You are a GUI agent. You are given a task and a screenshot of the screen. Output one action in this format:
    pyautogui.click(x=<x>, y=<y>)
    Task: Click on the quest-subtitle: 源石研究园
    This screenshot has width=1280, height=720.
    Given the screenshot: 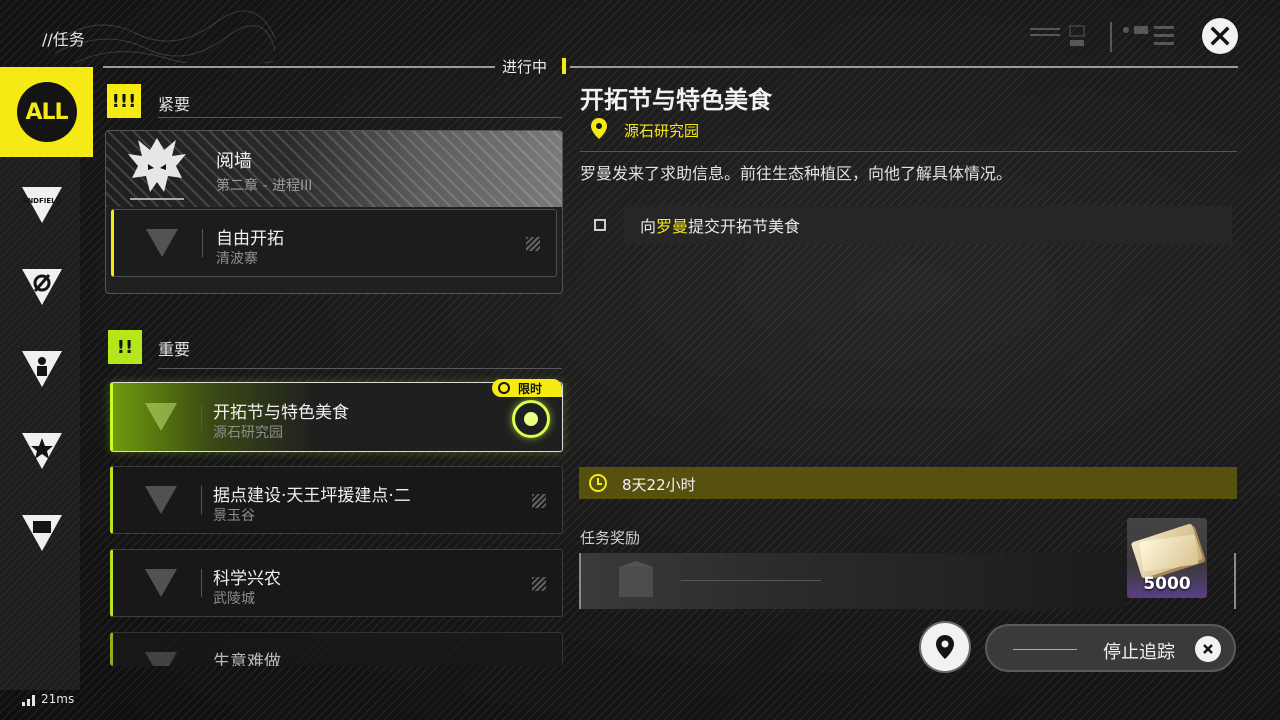 What is the action you would take?
    pyautogui.click(x=248, y=433)
    